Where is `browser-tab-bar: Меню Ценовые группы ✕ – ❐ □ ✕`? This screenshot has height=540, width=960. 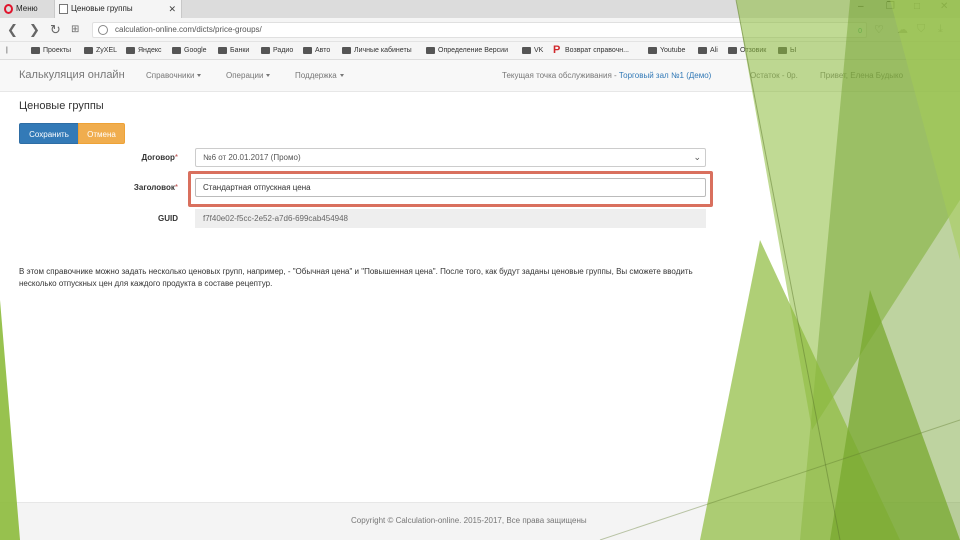
browser-tab-bar: Меню Ценовые группы ✕ – ❐ □ ✕ is located at coordinates (480, 9).